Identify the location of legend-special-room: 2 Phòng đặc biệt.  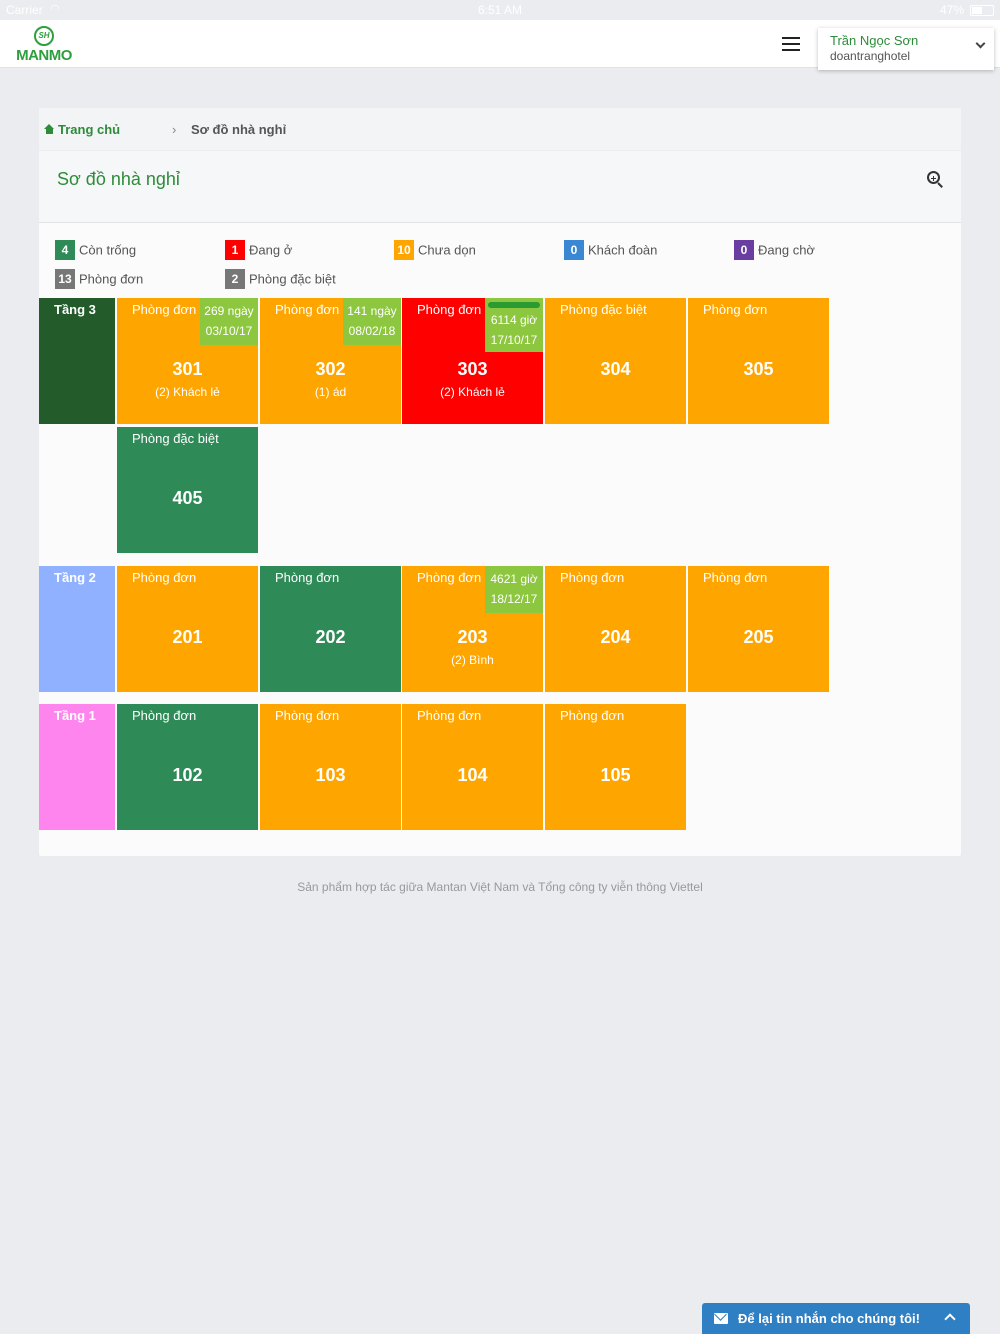
(280, 279).